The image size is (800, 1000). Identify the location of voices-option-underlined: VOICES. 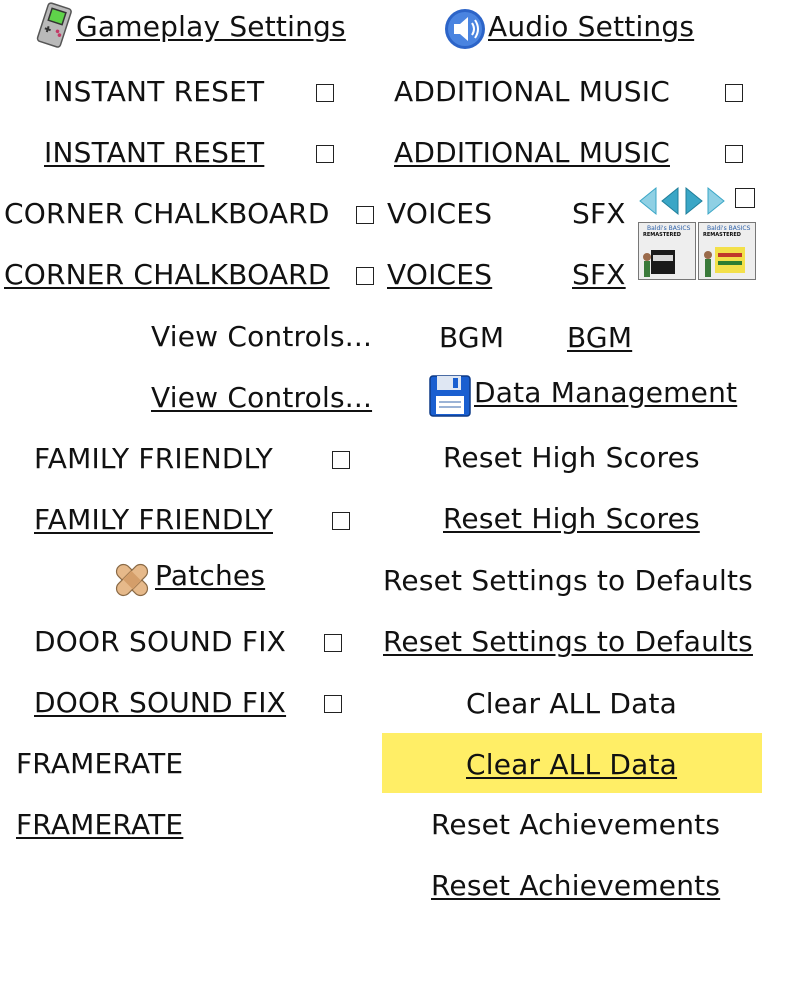
(439, 275).